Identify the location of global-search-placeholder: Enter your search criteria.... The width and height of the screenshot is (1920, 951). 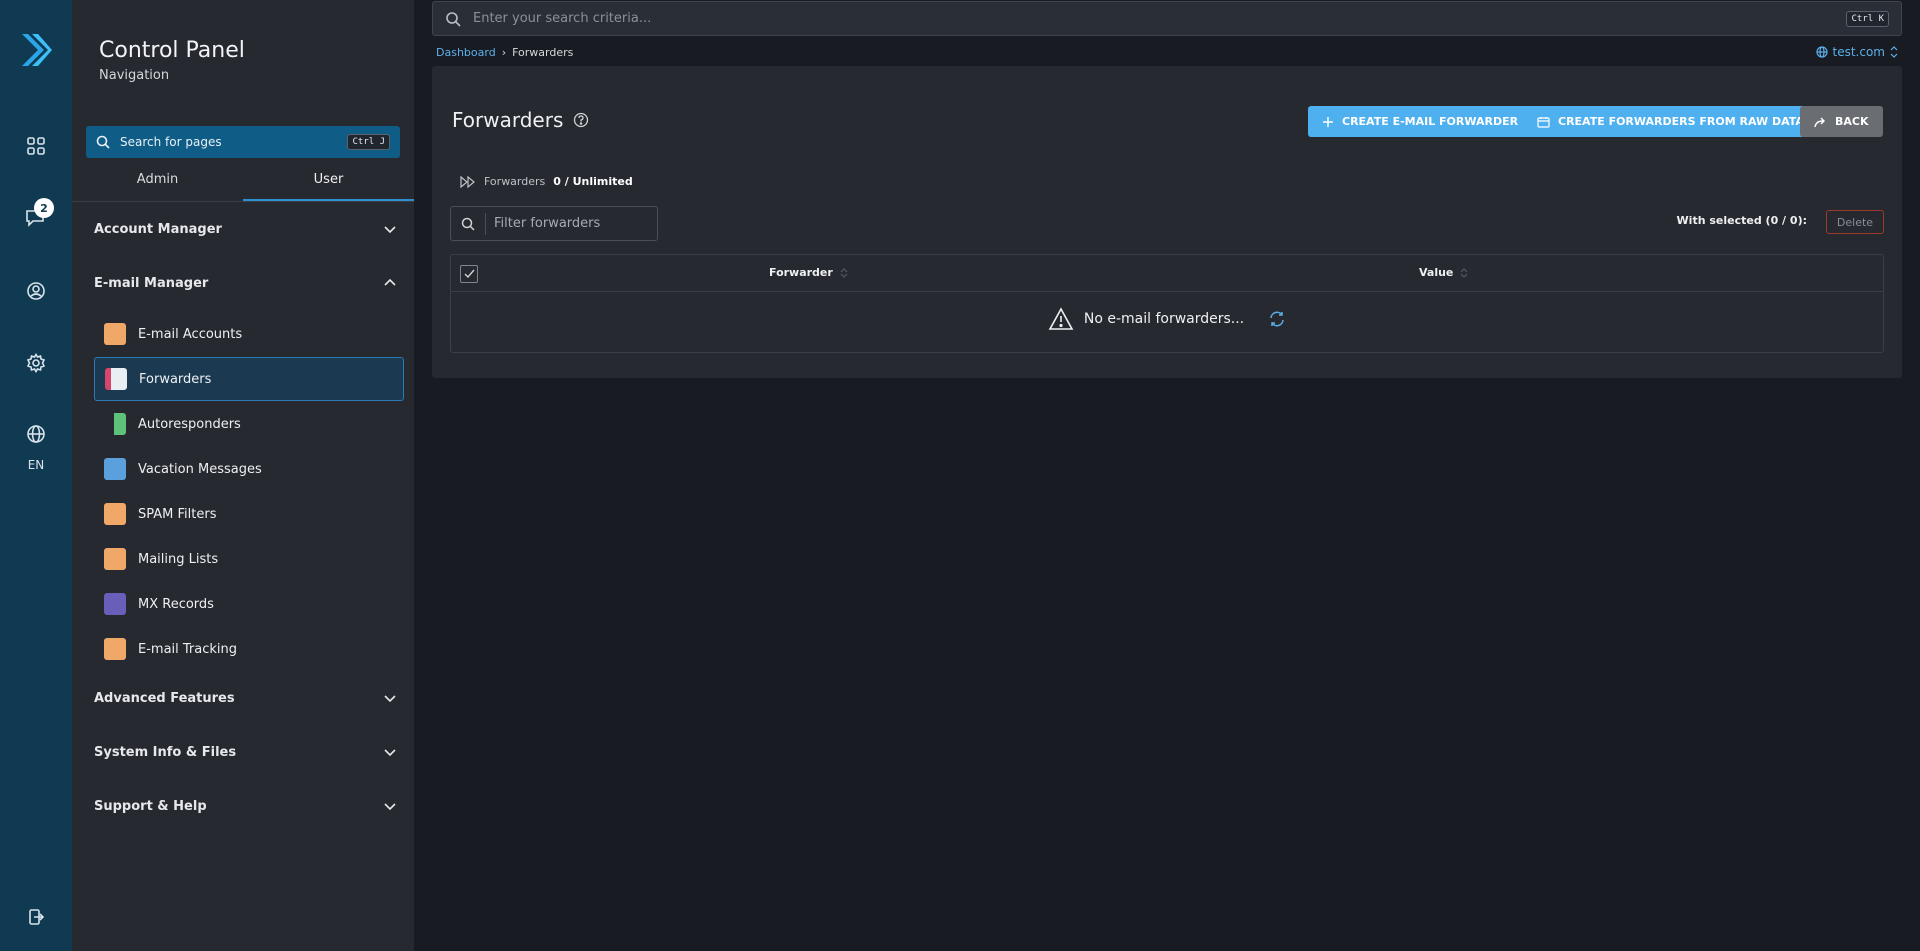
(562, 18).